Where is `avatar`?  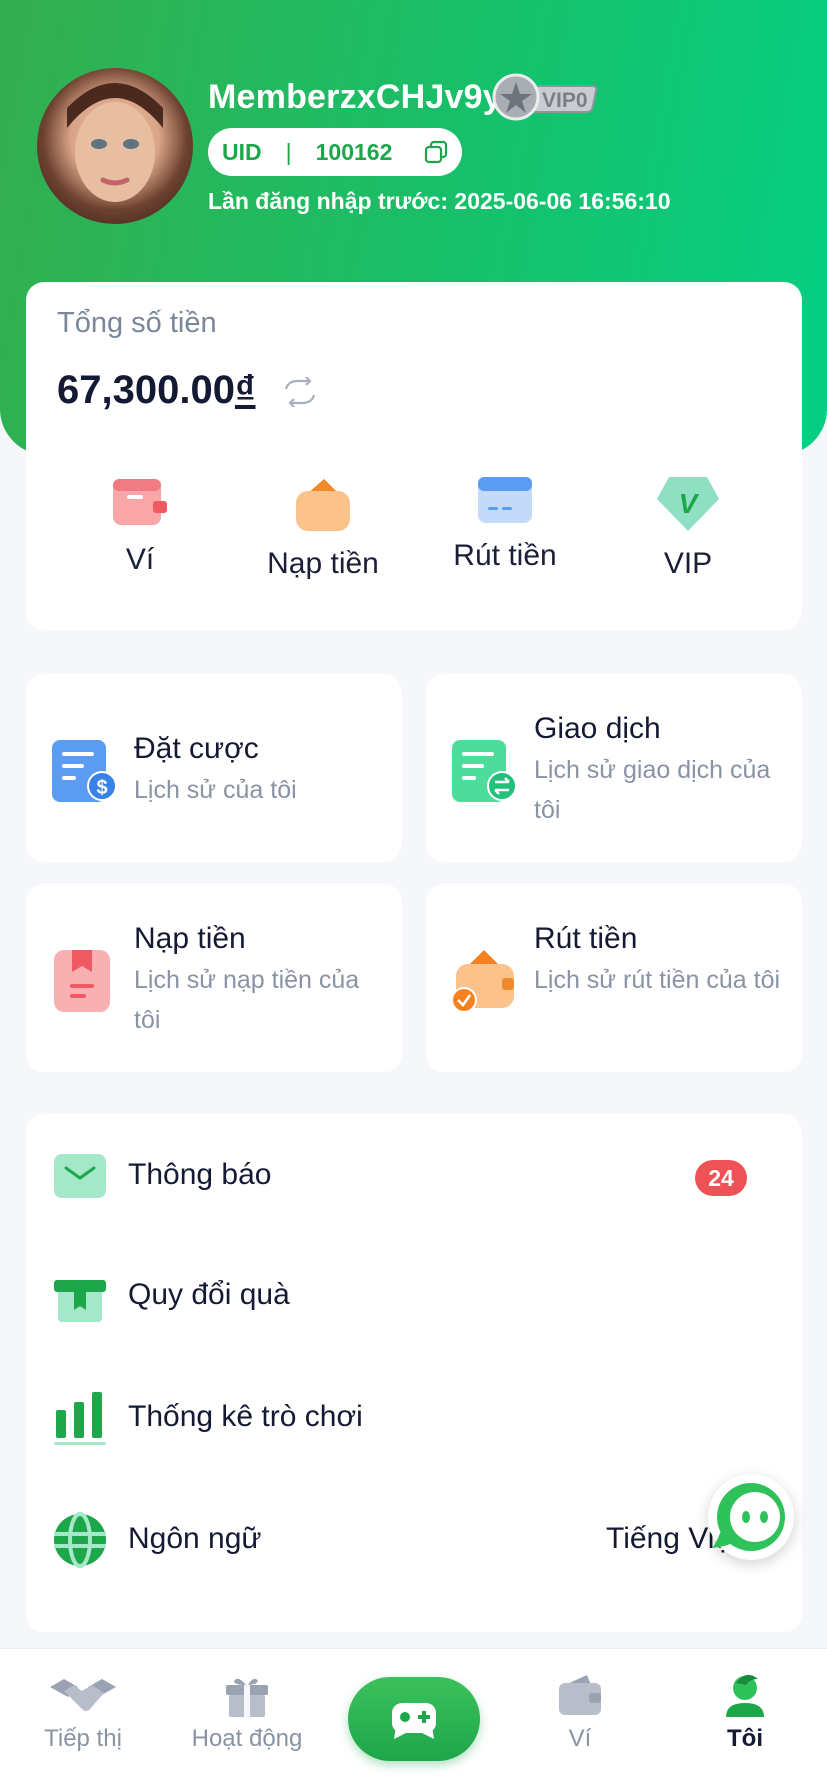
avatar is located at coordinates (115, 146).